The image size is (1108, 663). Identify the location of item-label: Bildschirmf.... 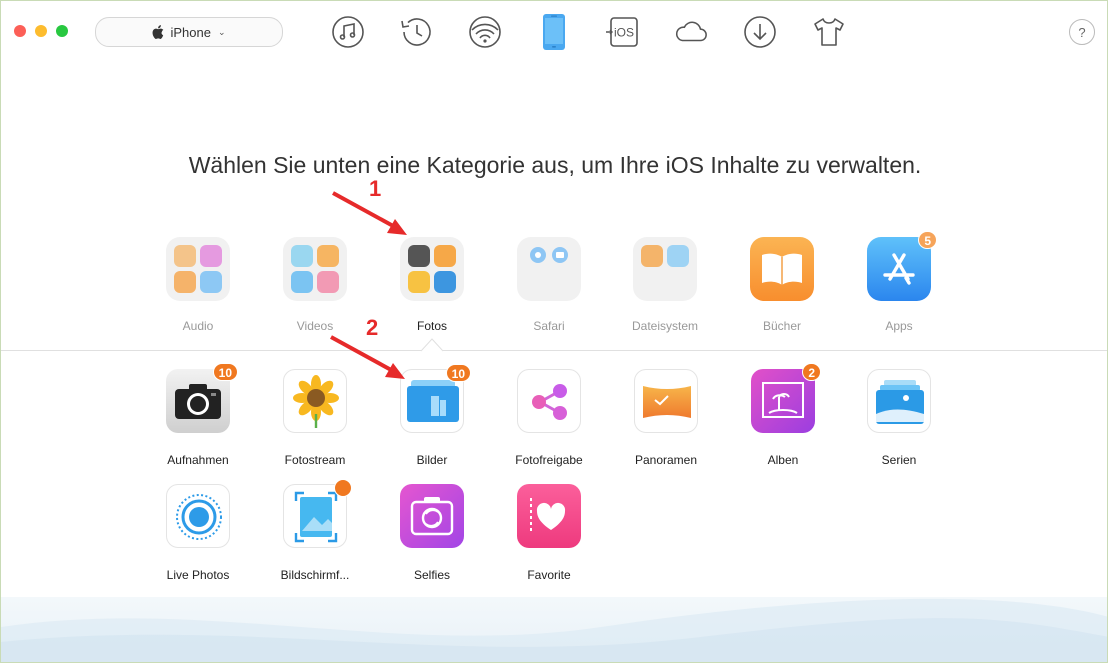
(315, 575).